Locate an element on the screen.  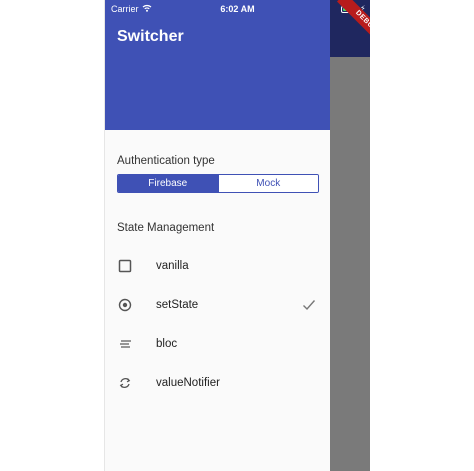
status-bar: Carrier 6:02 AM ⚡ is located at coordinates (237, 10).